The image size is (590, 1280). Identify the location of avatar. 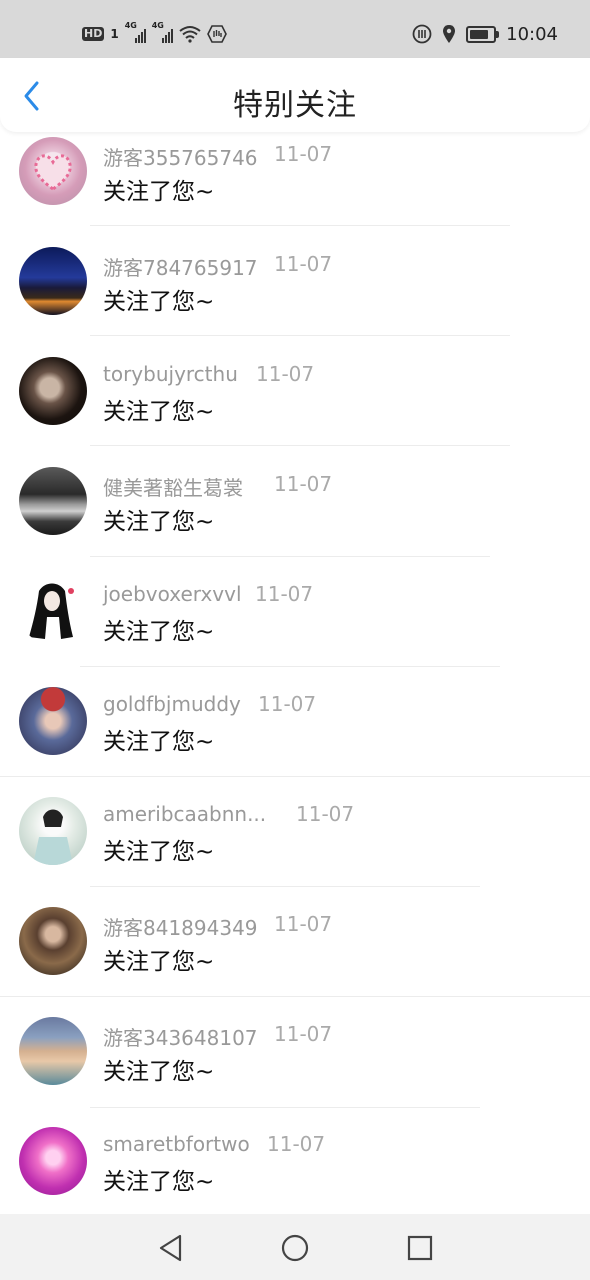
(53, 1161).